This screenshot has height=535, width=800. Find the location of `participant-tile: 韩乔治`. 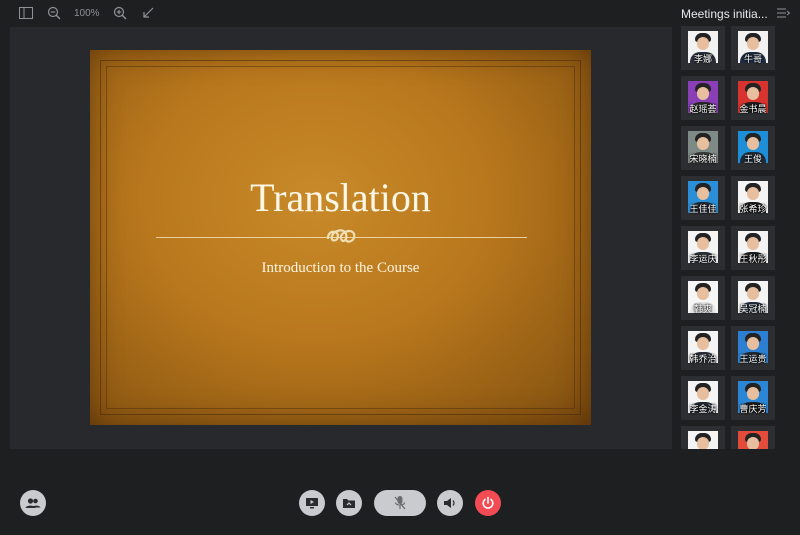

participant-tile: 韩乔治 is located at coordinates (703, 348).